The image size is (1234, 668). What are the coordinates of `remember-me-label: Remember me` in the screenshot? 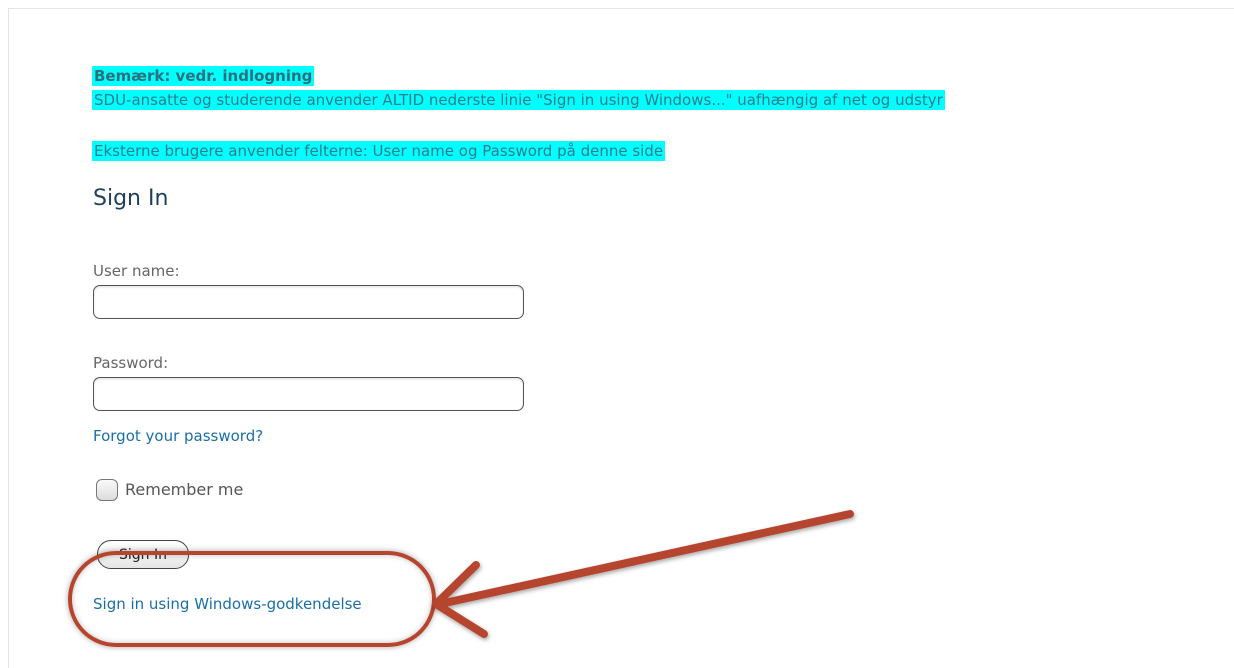 It's located at (184, 489).